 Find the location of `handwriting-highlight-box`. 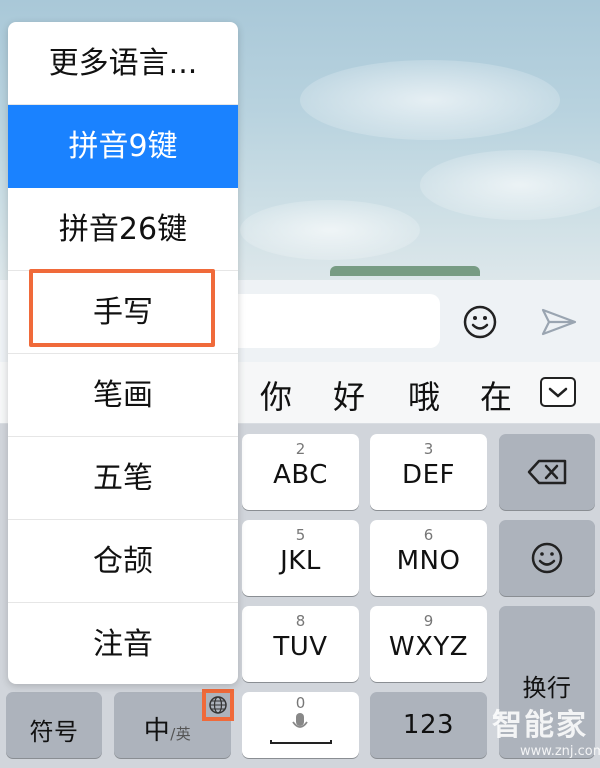

handwriting-highlight-box is located at coordinates (122, 308).